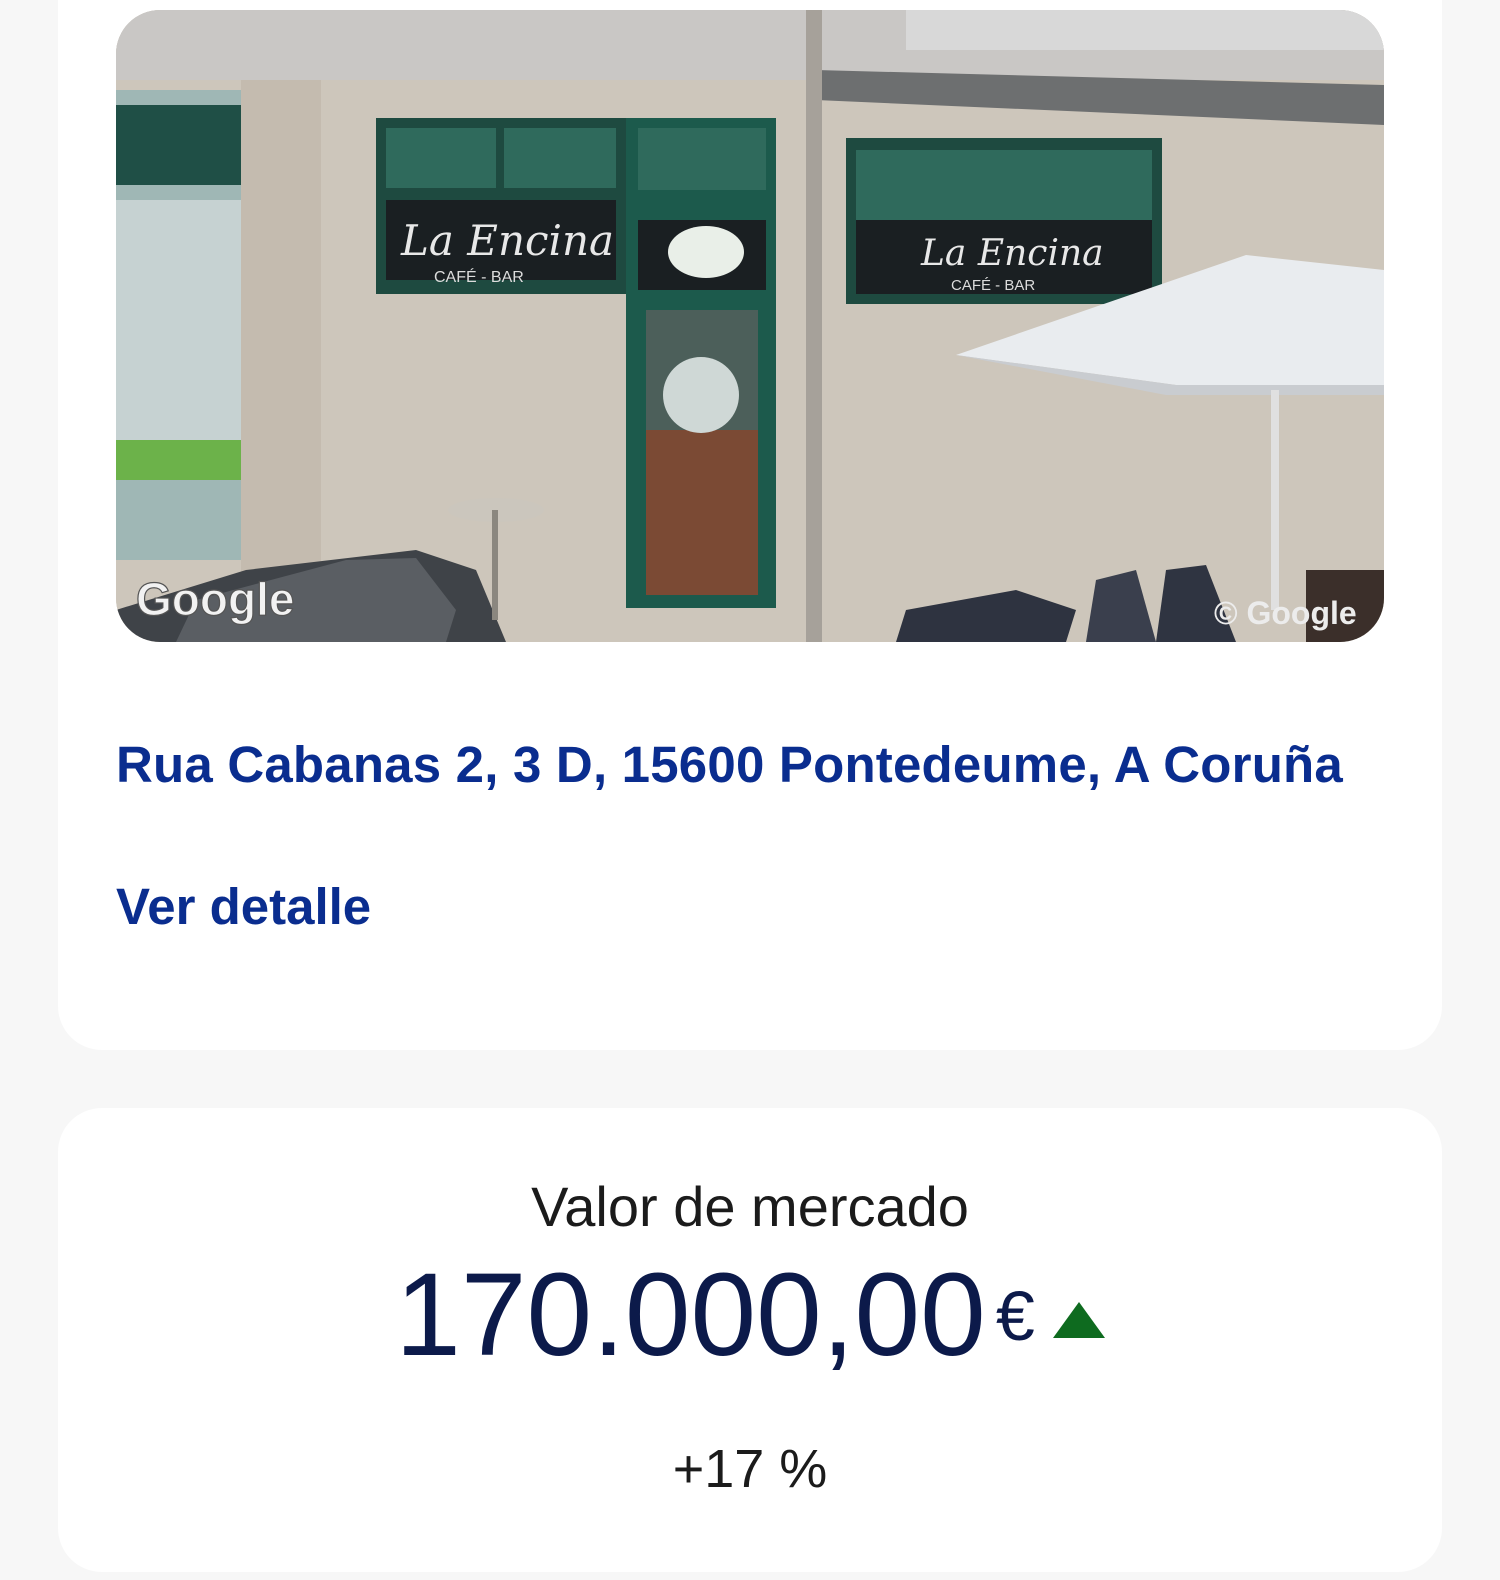 The image size is (1500, 1580). I want to click on market-value-change: +17 %, so click(750, 1469).